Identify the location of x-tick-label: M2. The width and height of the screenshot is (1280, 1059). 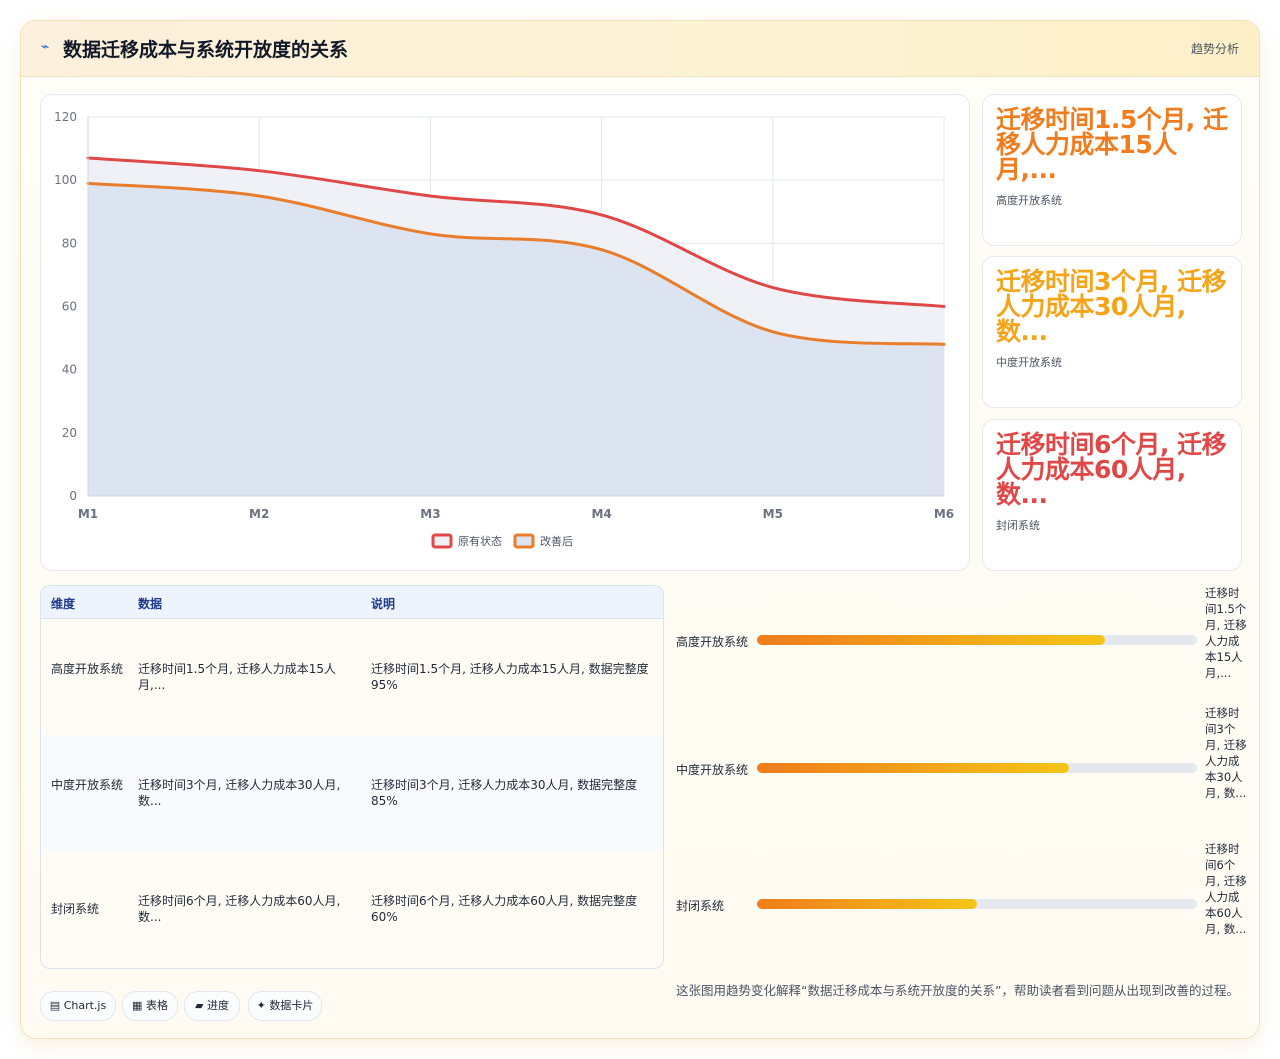
(259, 514).